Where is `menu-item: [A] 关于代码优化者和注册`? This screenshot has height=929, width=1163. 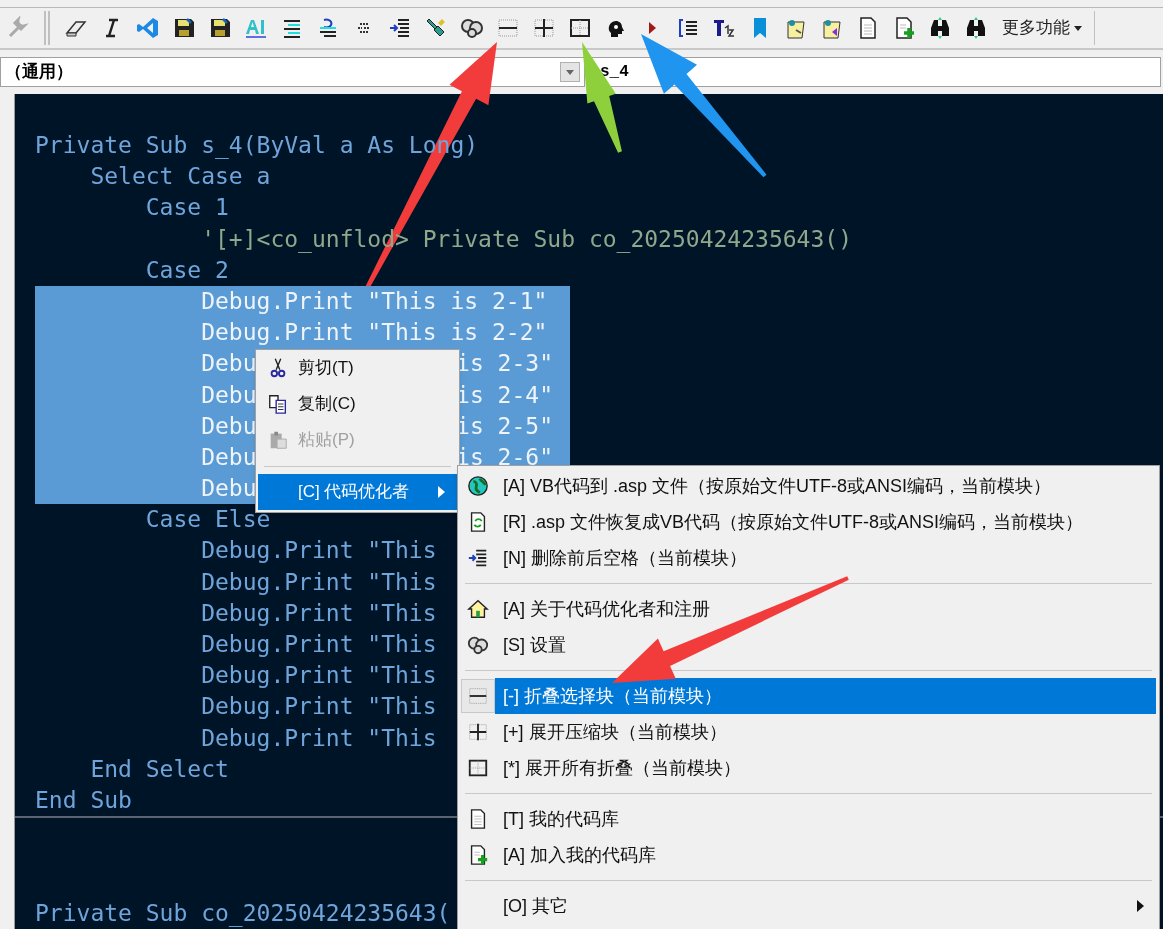
menu-item: [A] 关于代码优化者和注册 is located at coordinates (825, 609).